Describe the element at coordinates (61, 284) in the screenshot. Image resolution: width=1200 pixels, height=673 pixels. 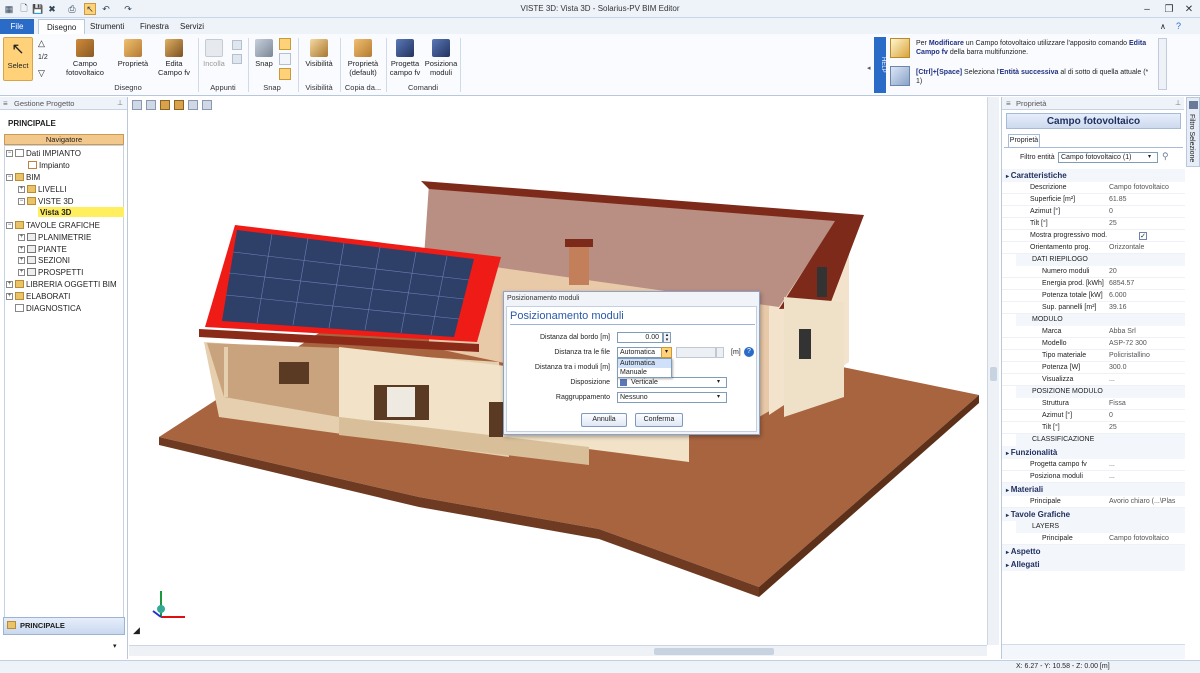
I see `tree-item-libreria: + LIBRERIA OGGETTI BIM` at that location.